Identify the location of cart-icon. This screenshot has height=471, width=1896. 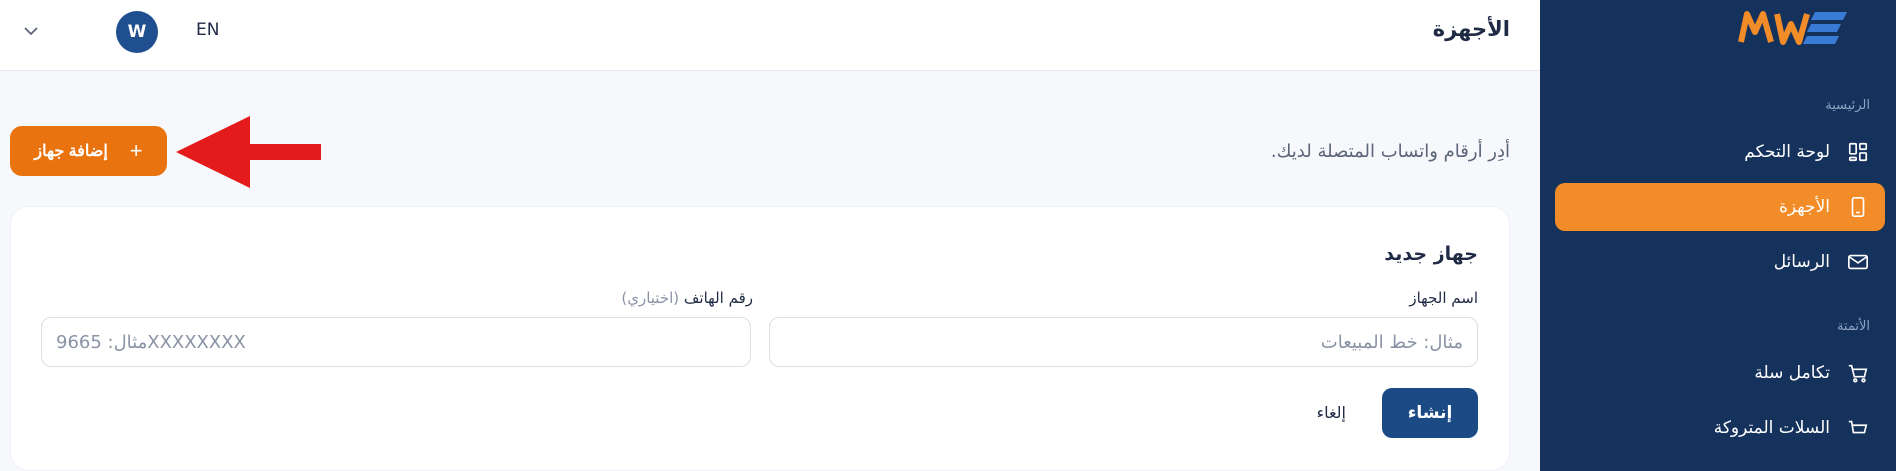
(1858, 373).